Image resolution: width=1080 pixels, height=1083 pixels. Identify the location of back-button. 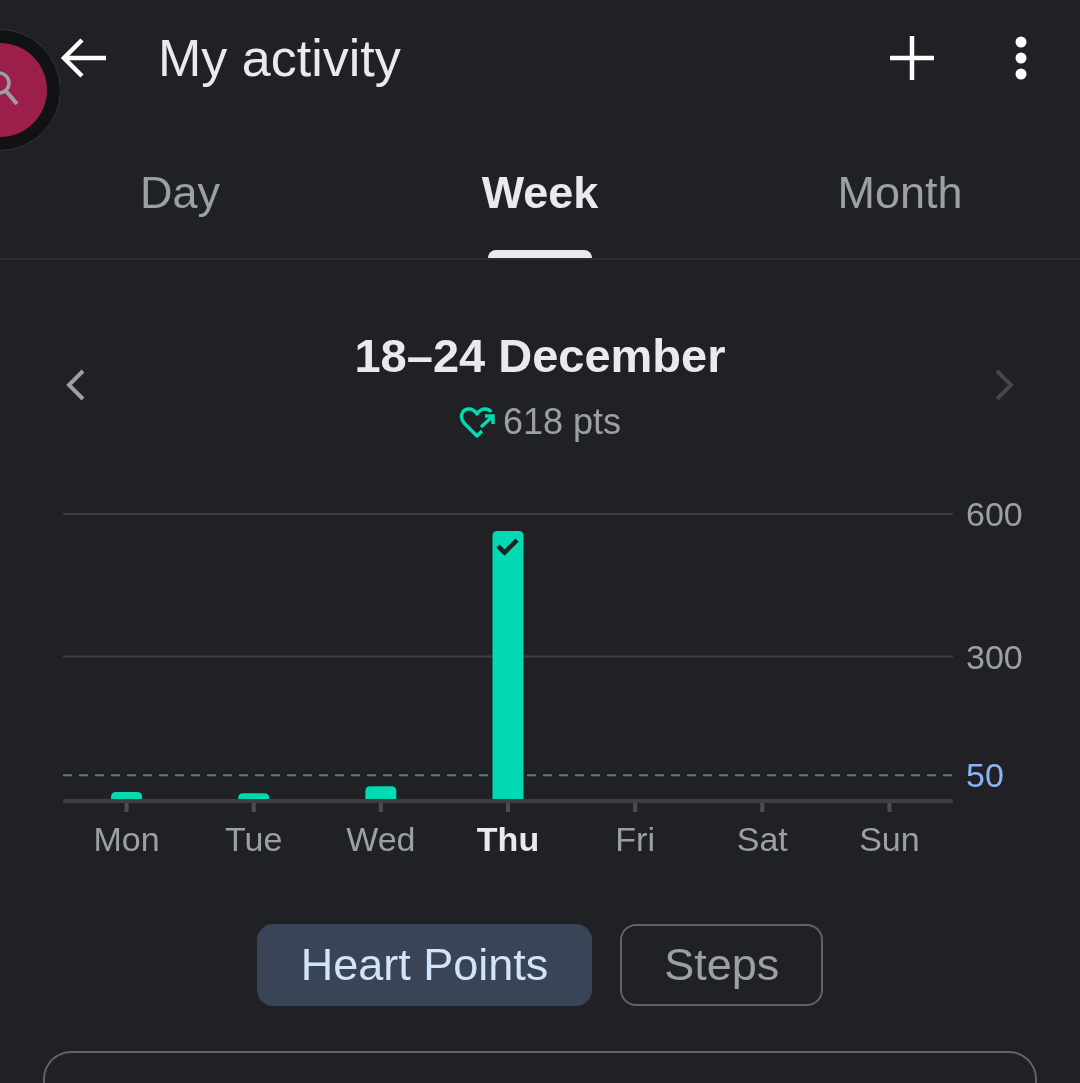
(83, 58).